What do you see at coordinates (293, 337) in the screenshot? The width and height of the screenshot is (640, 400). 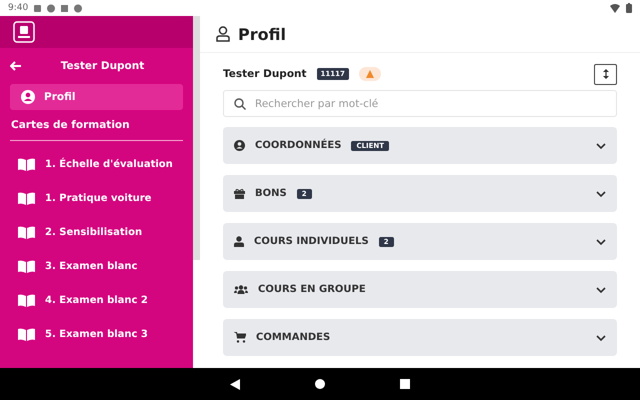 I see `section-title: COMMANDES` at bounding box center [293, 337].